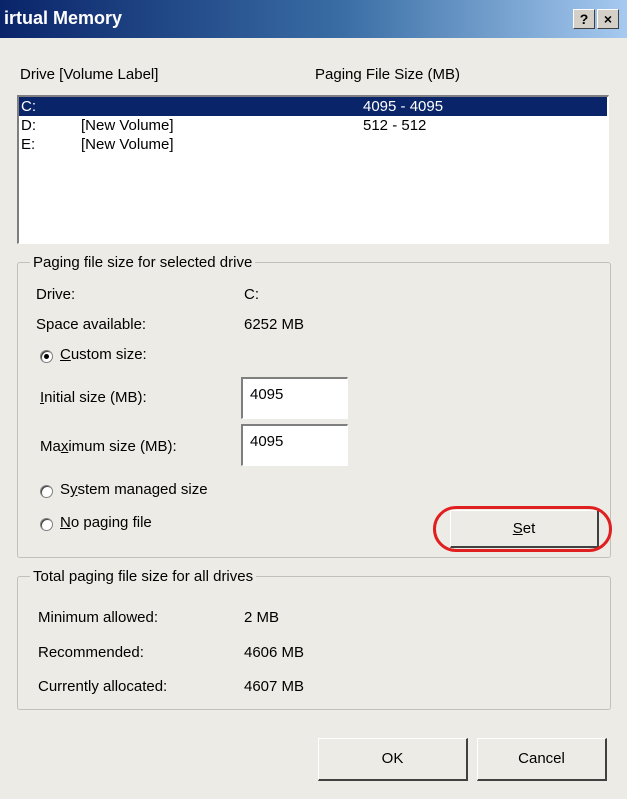 The image size is (627, 799). I want to click on window-title: irtual Memory, so click(63, 18).